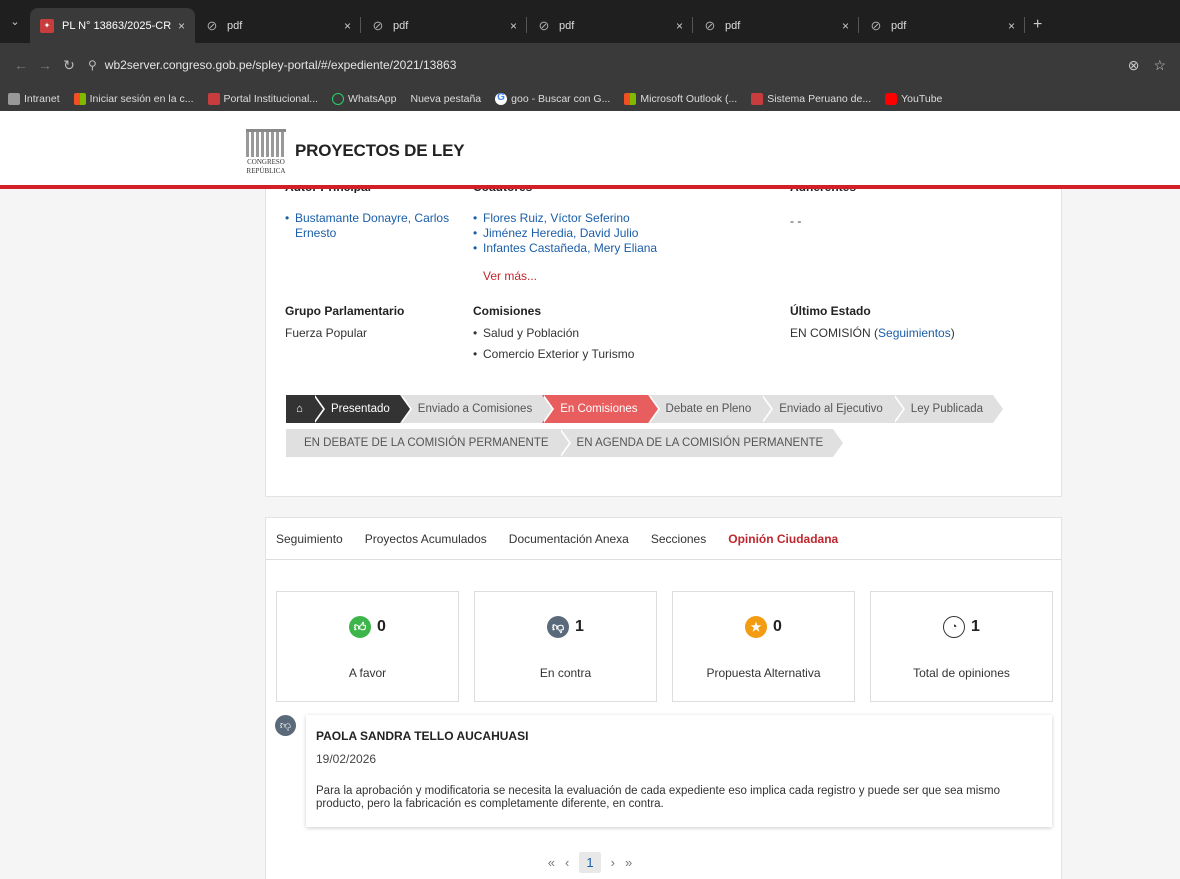  Describe the element at coordinates (364, 99) in the screenshot. I see `bookmark-item: WhatsApp` at that location.